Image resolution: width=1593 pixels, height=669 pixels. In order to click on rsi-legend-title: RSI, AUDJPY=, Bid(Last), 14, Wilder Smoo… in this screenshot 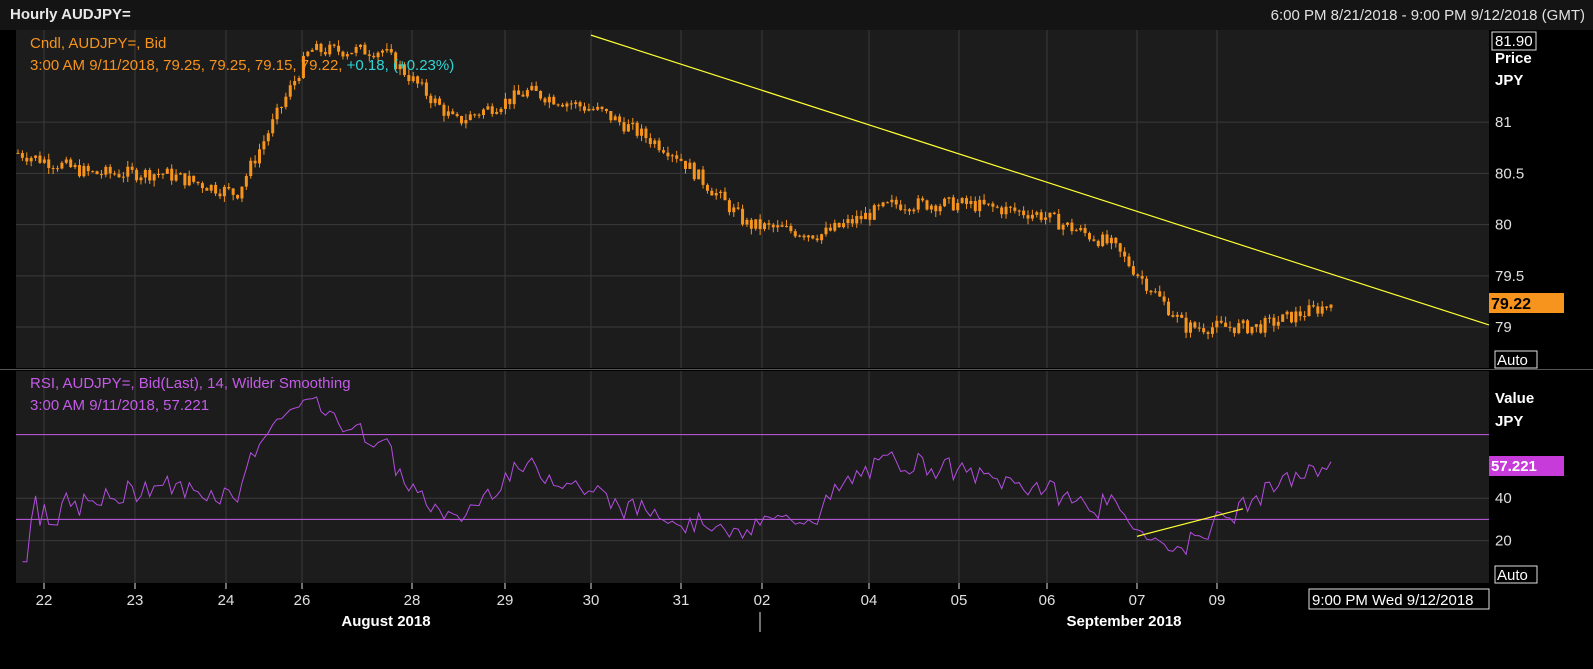, I will do `click(190, 383)`.